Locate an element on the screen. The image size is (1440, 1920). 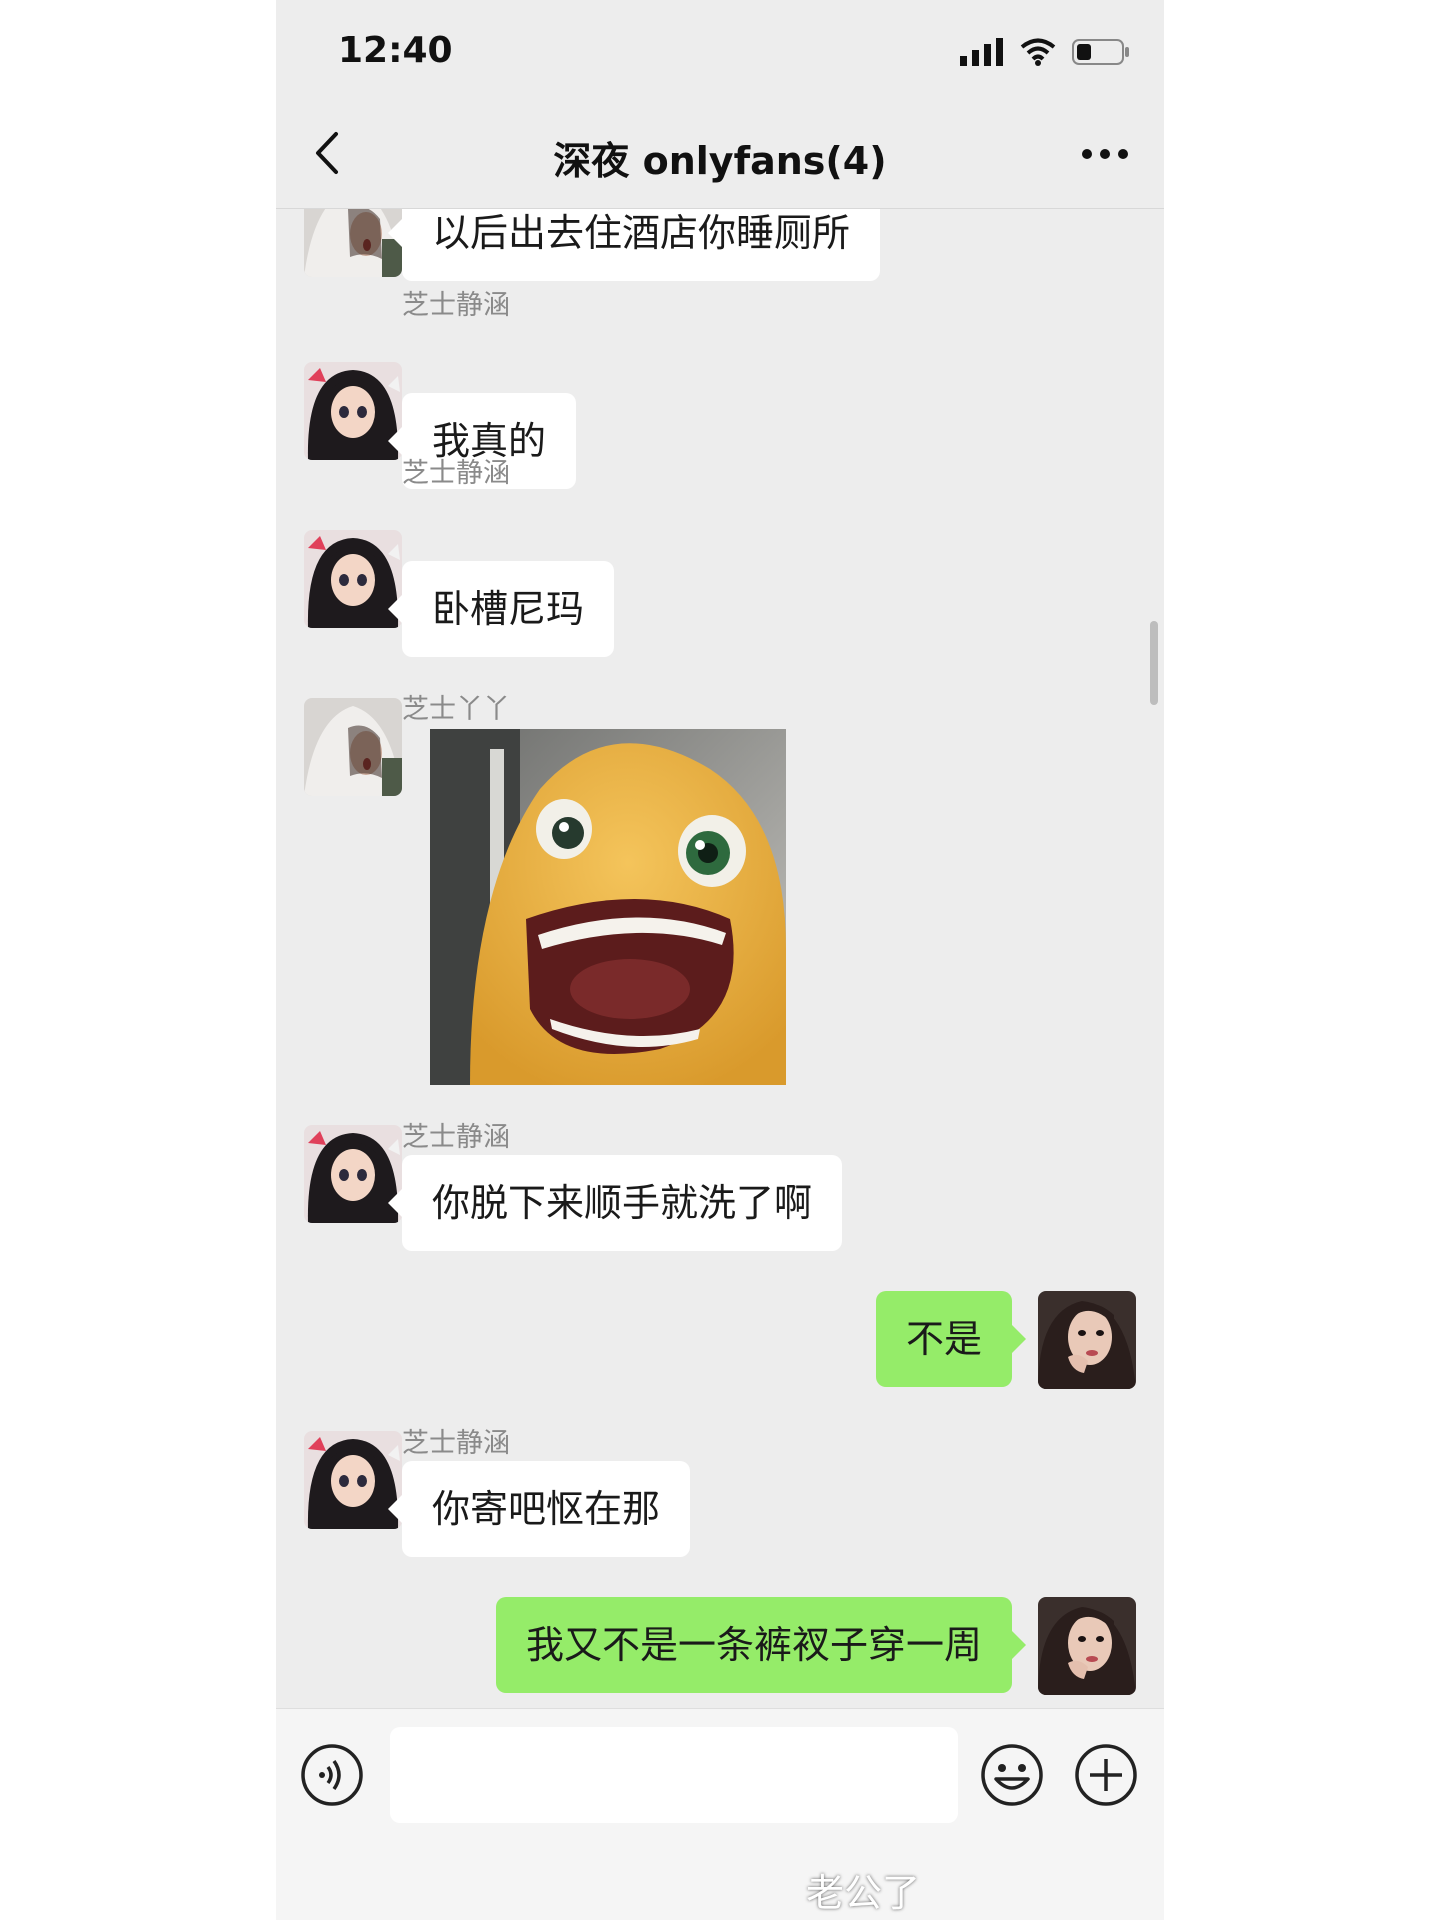
message-bubble: 你寄吧怄在那 is located at coordinates (539, 1509).